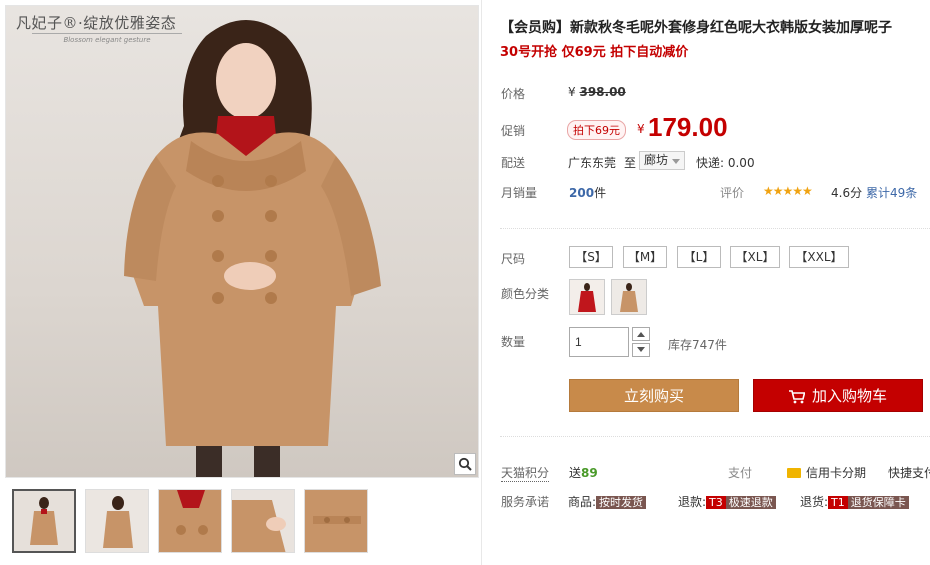 The image size is (930, 565). I want to click on currency-symbol: ¥, so click(572, 92).